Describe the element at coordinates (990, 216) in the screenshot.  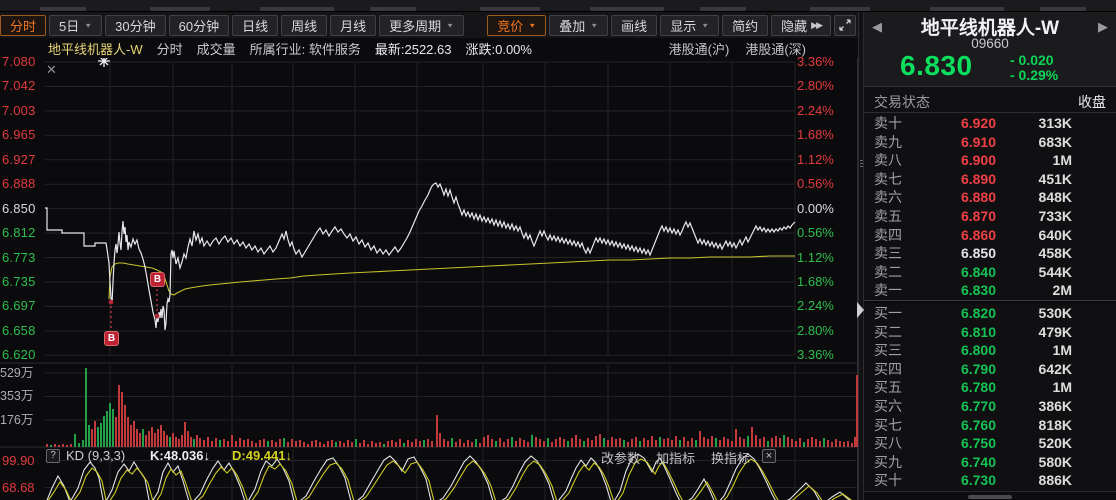
I see `ask-row: 卖五 6.870 733K` at that location.